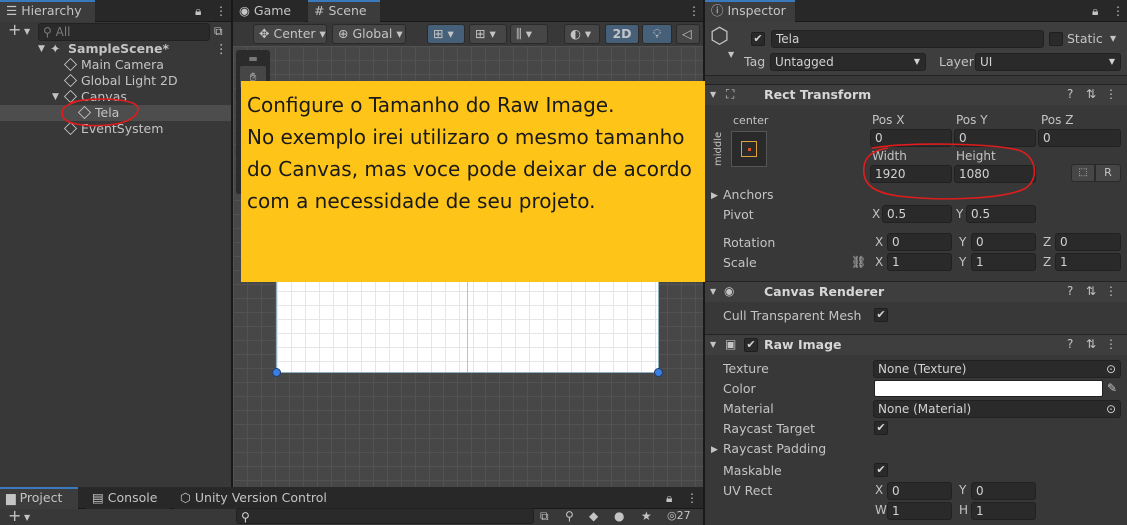 This screenshot has width=1127, height=525. I want to click on hierarchy-search-input: ⚲ All, so click(124, 32).